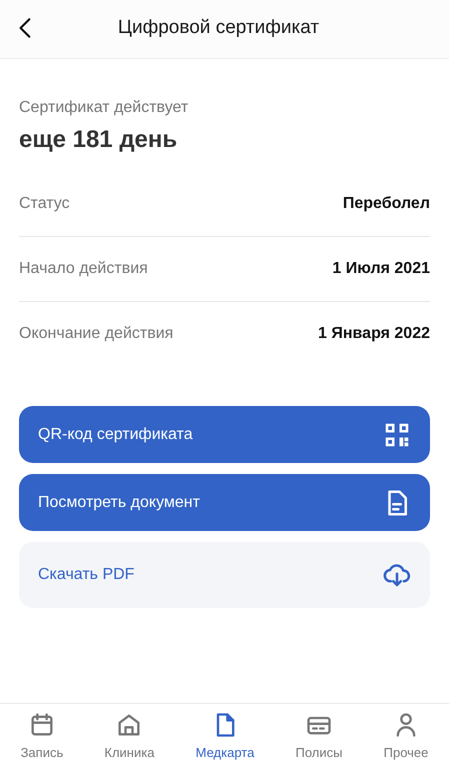 The width and height of the screenshot is (449, 768). Describe the element at coordinates (98, 140) in the screenshot. I see `validity-value: еще 181 день` at that location.